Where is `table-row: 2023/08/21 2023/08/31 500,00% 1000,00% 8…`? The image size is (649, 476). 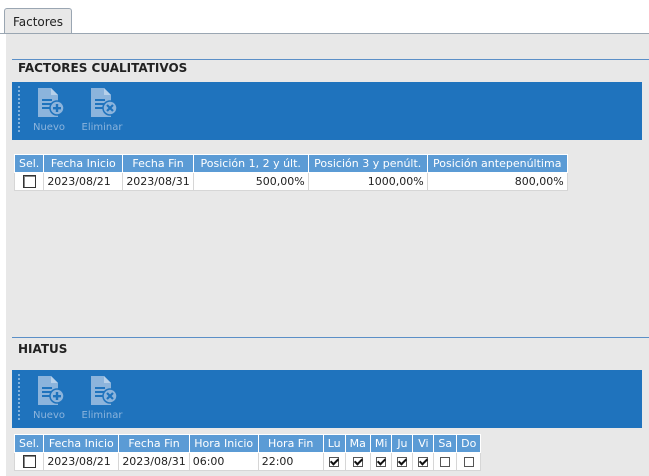
table-row: 2023/08/21 2023/08/31 500,00% 1000,00% 8… is located at coordinates (290, 181).